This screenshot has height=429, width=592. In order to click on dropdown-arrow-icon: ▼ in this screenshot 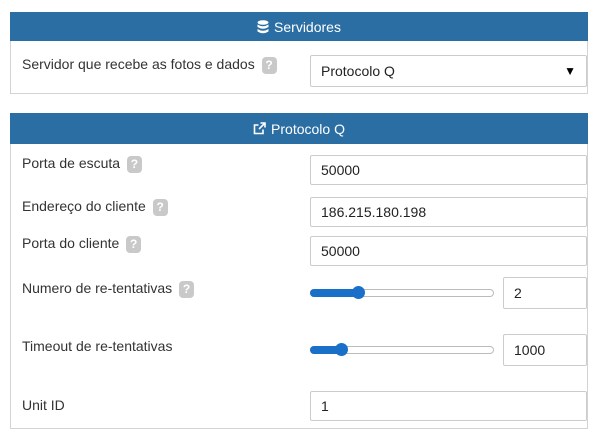, I will do `click(570, 71)`.